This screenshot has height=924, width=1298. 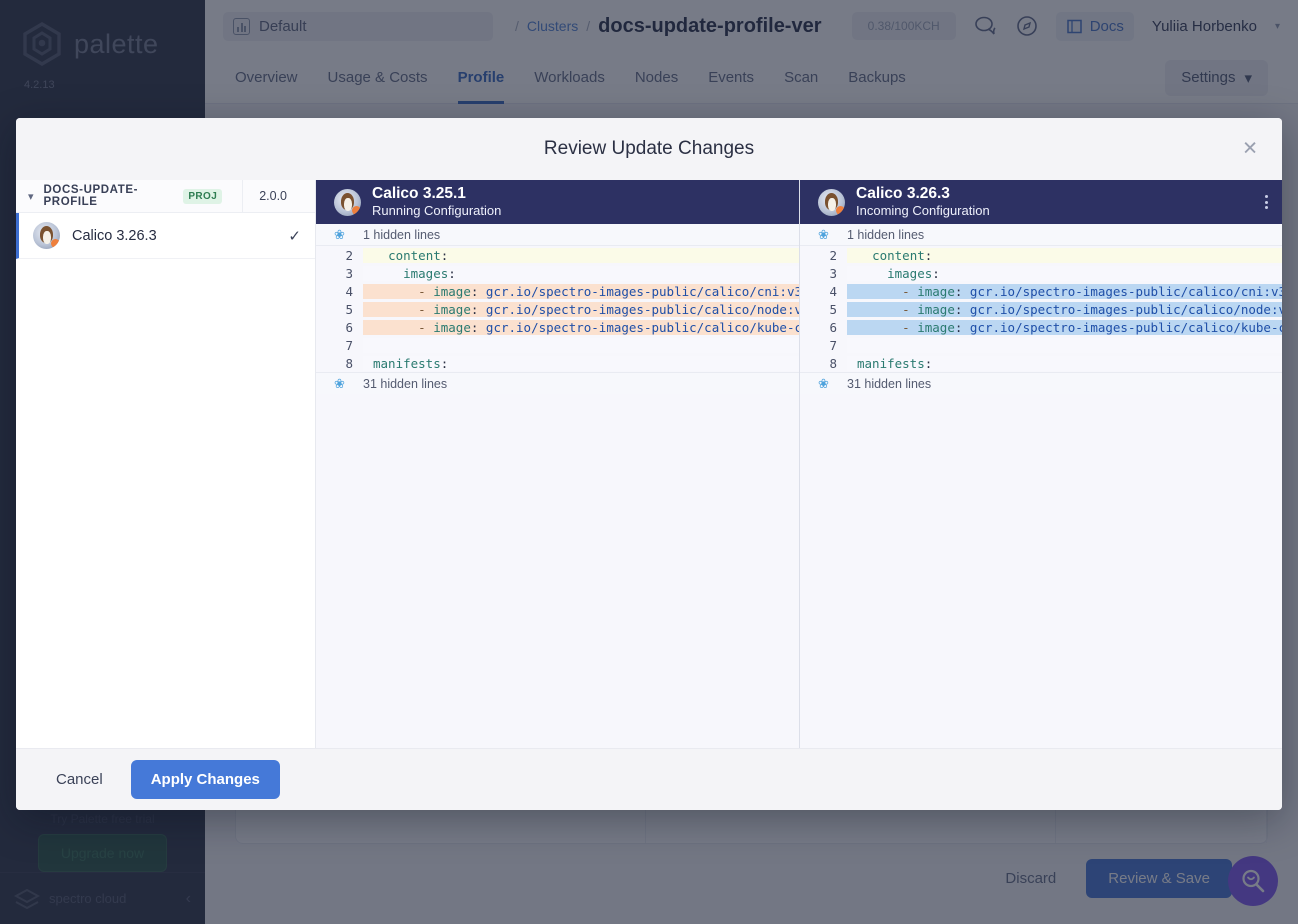 I want to click on modal-header: Review Update Changes ✕, so click(x=649, y=149).